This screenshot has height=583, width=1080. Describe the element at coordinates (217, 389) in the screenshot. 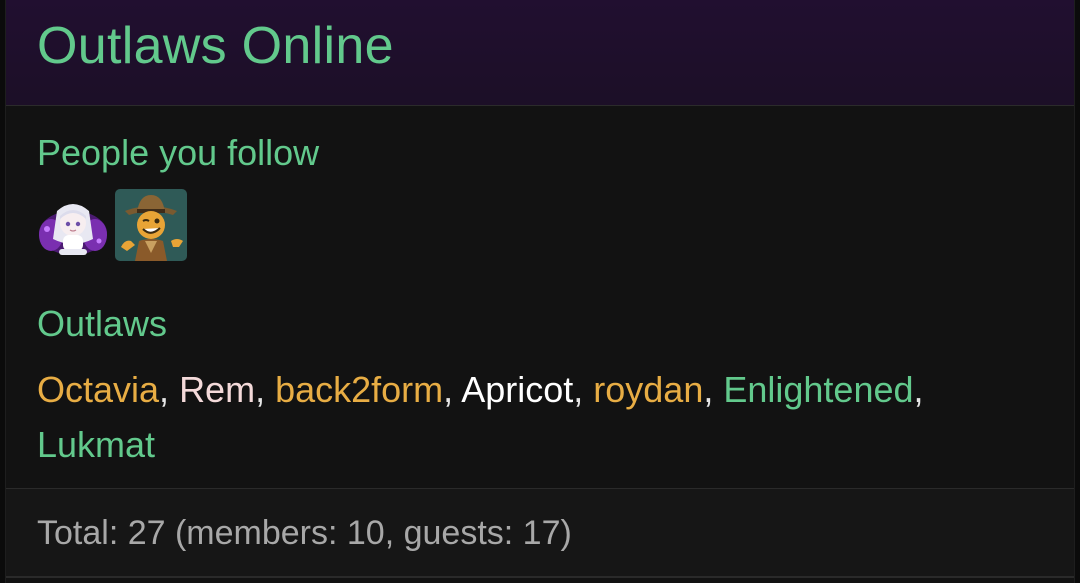

I see `member-link: Rem` at that location.